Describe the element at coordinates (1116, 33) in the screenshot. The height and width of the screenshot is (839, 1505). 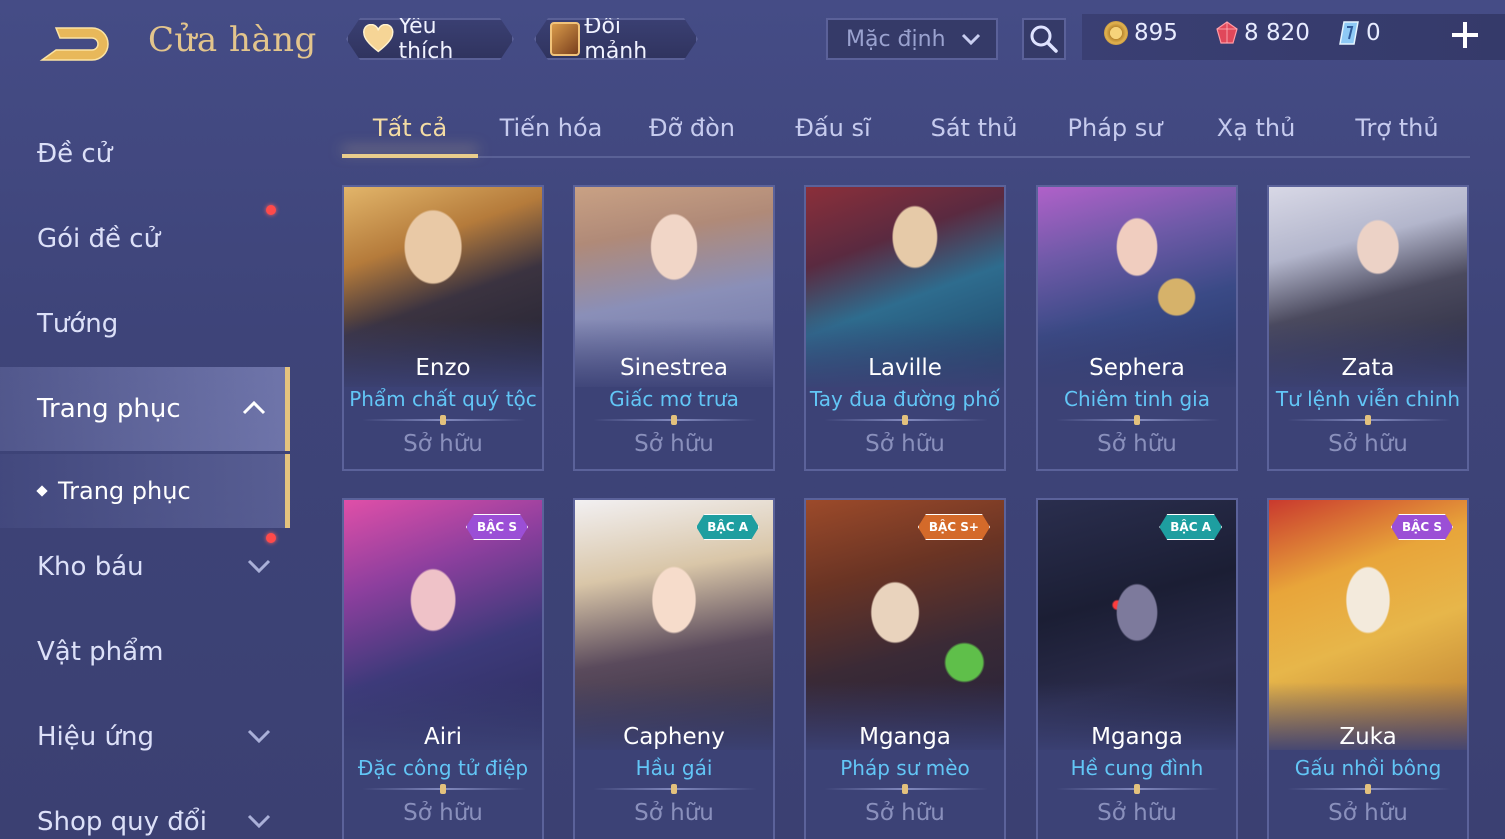
I see `coin-icon` at that location.